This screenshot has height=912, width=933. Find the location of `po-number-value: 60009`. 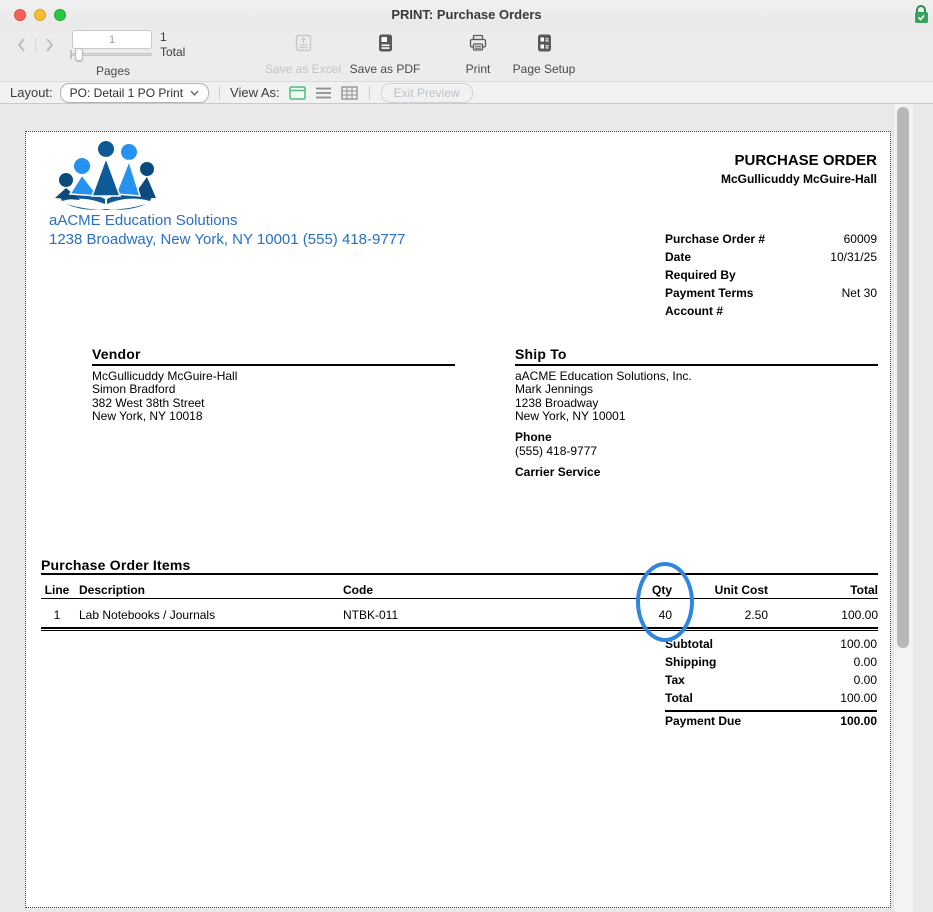

po-number-value: 60009 is located at coordinates (860, 239).